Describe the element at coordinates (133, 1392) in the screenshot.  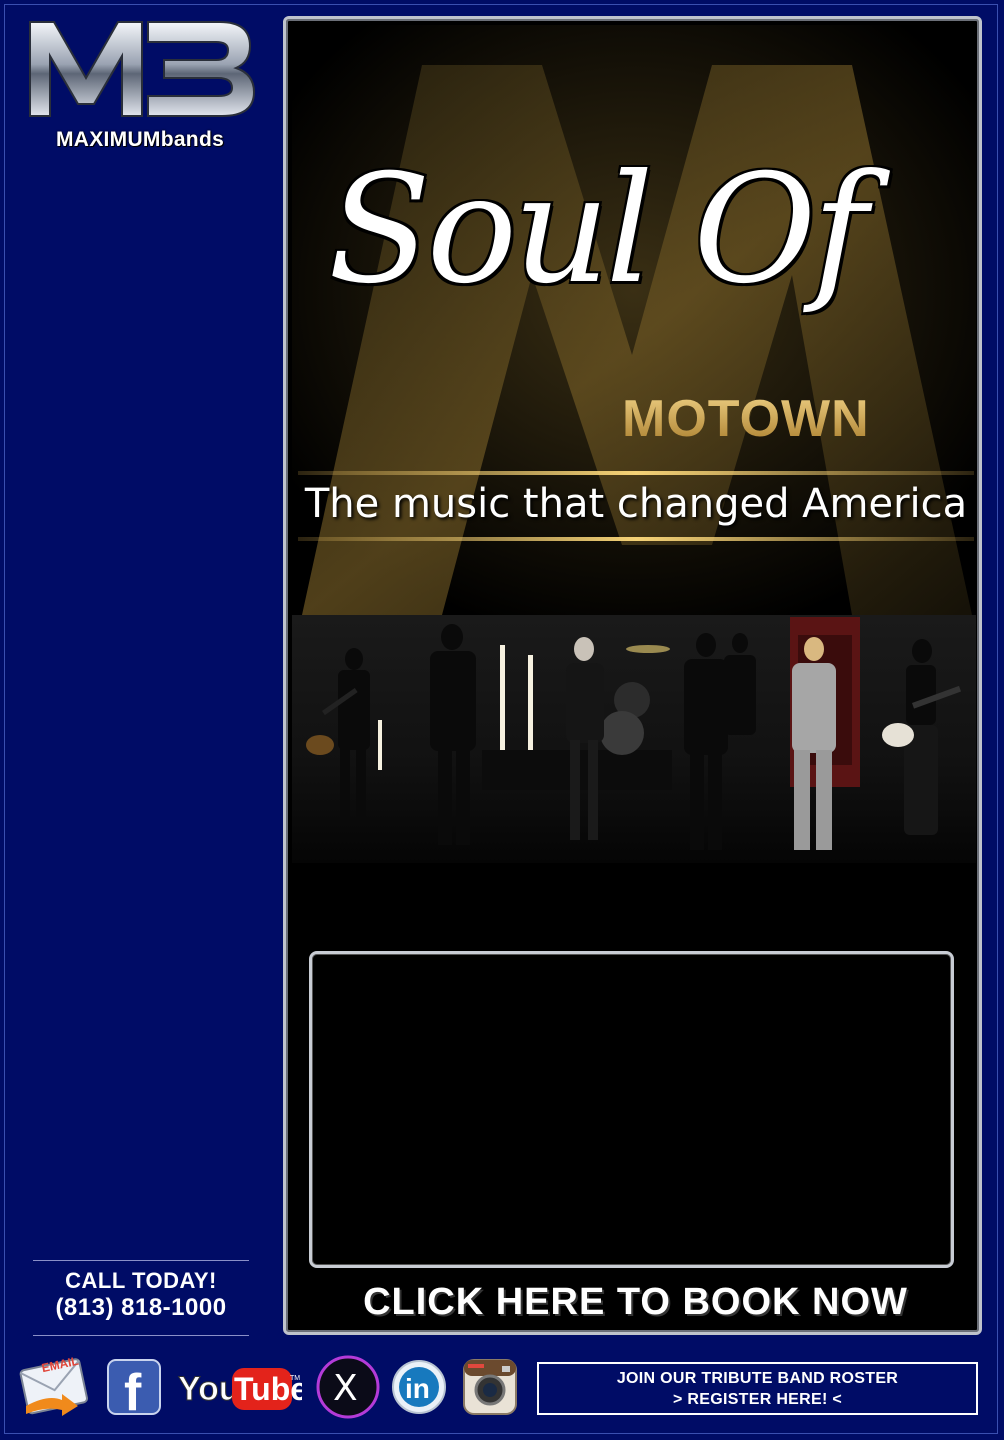
I see `facebook-icon-label: f` at that location.